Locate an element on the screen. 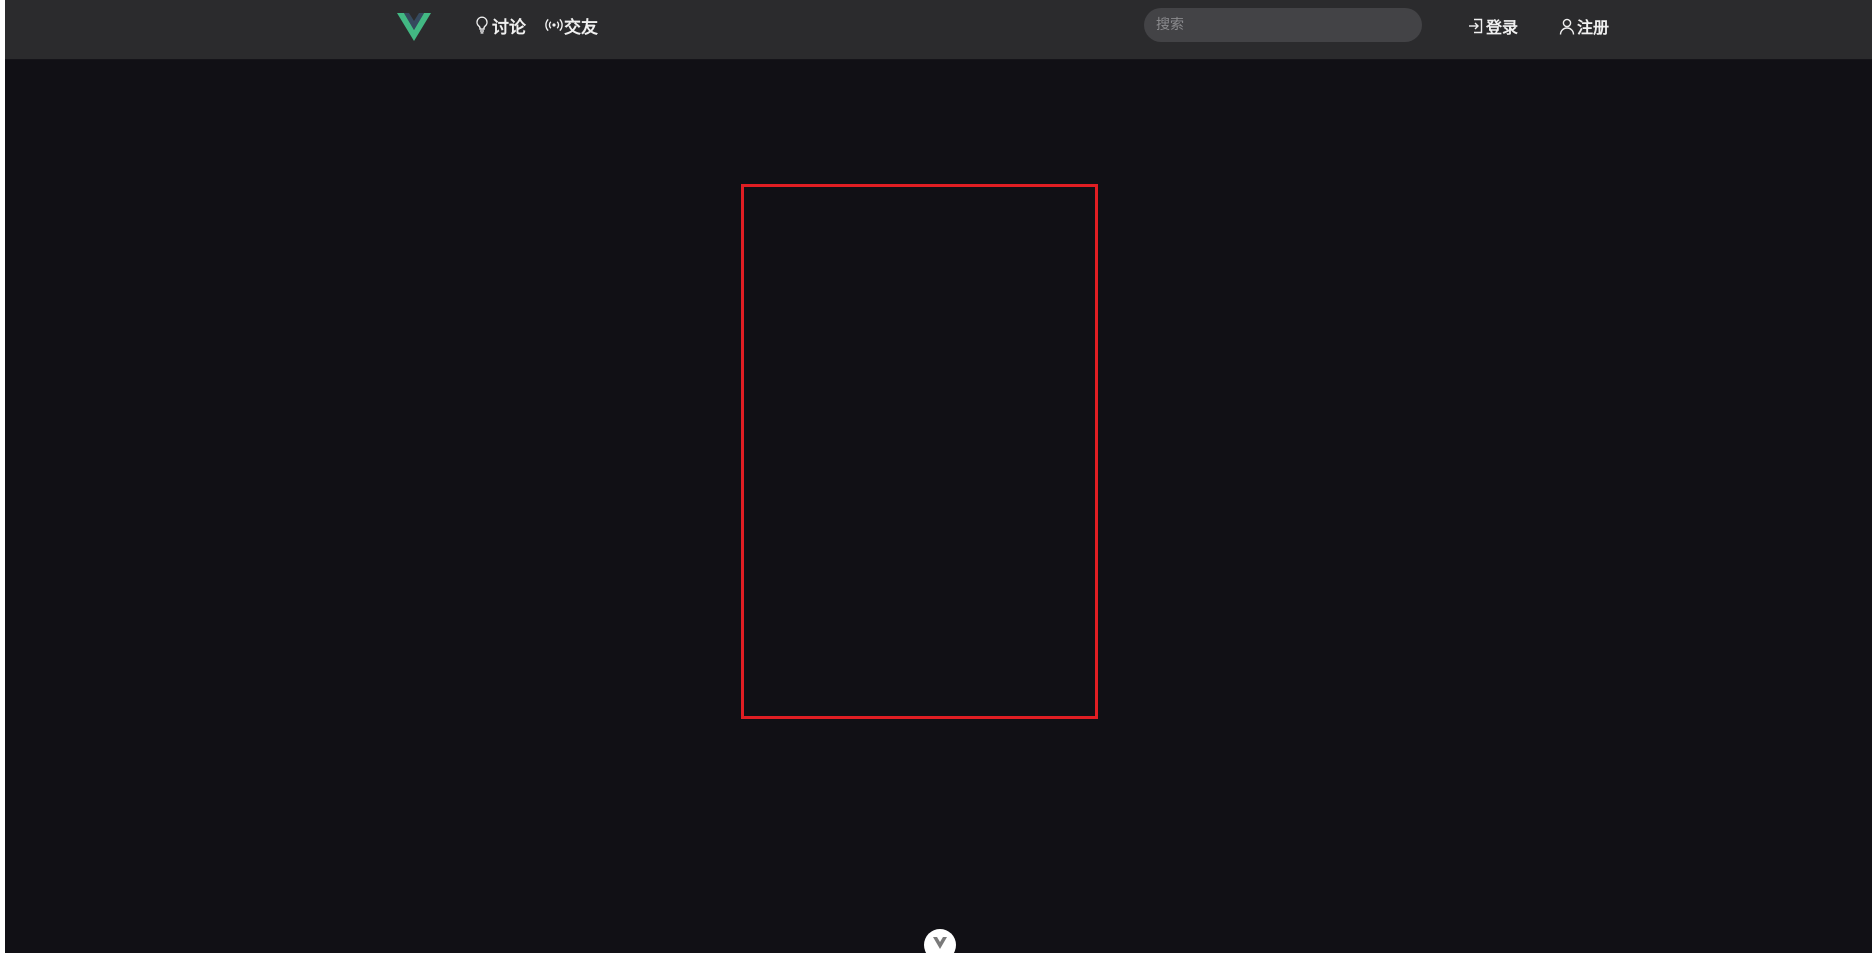 The image size is (1872, 956). nav-friends-label: 交友 is located at coordinates (581, 27).